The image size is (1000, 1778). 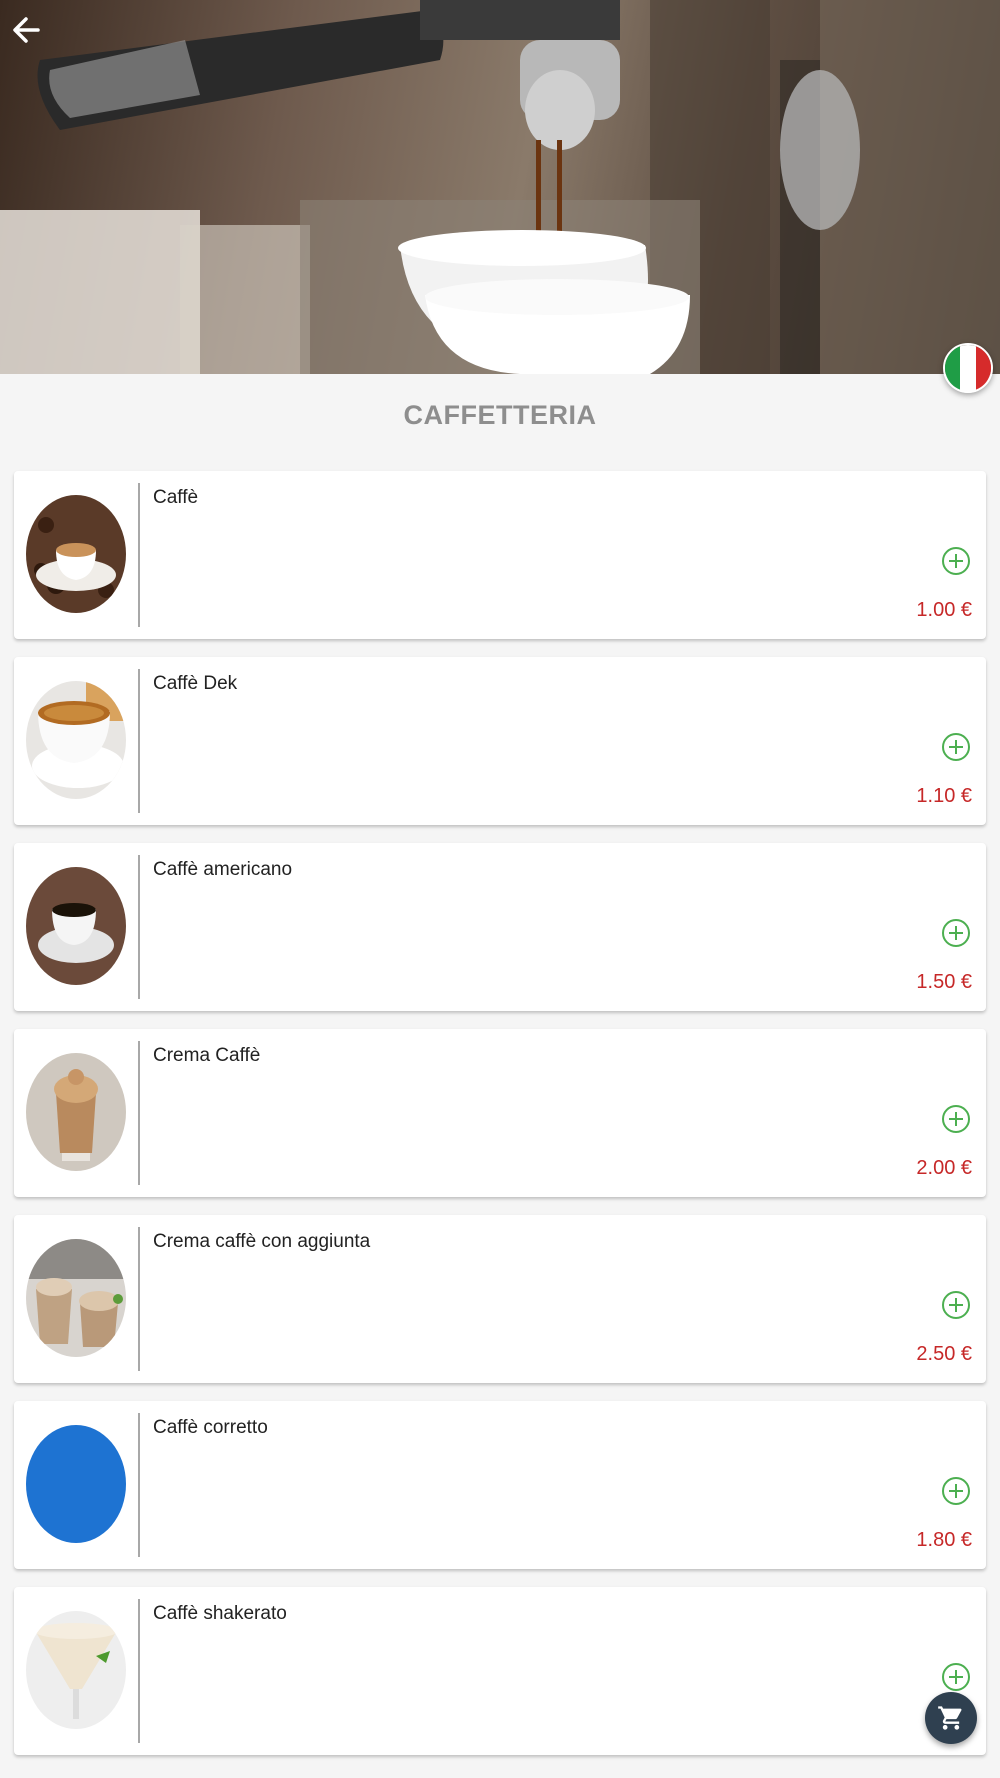 What do you see at coordinates (26, 30) in the screenshot?
I see `arrow-left-icon` at bounding box center [26, 30].